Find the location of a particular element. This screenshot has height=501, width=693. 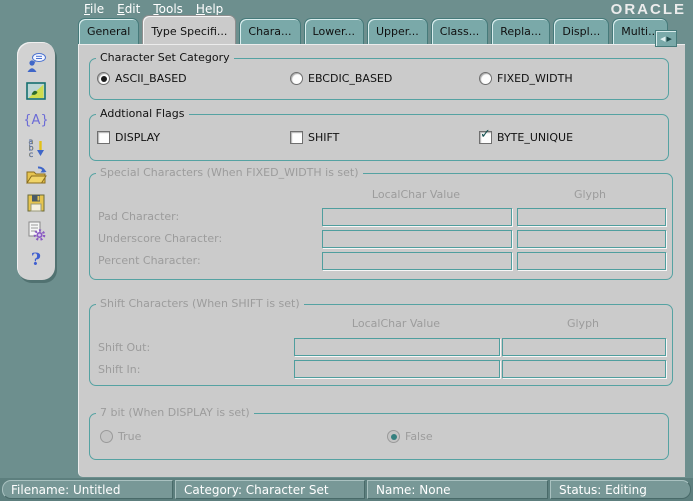

status-editing: Status: Editing is located at coordinates (620, 489).